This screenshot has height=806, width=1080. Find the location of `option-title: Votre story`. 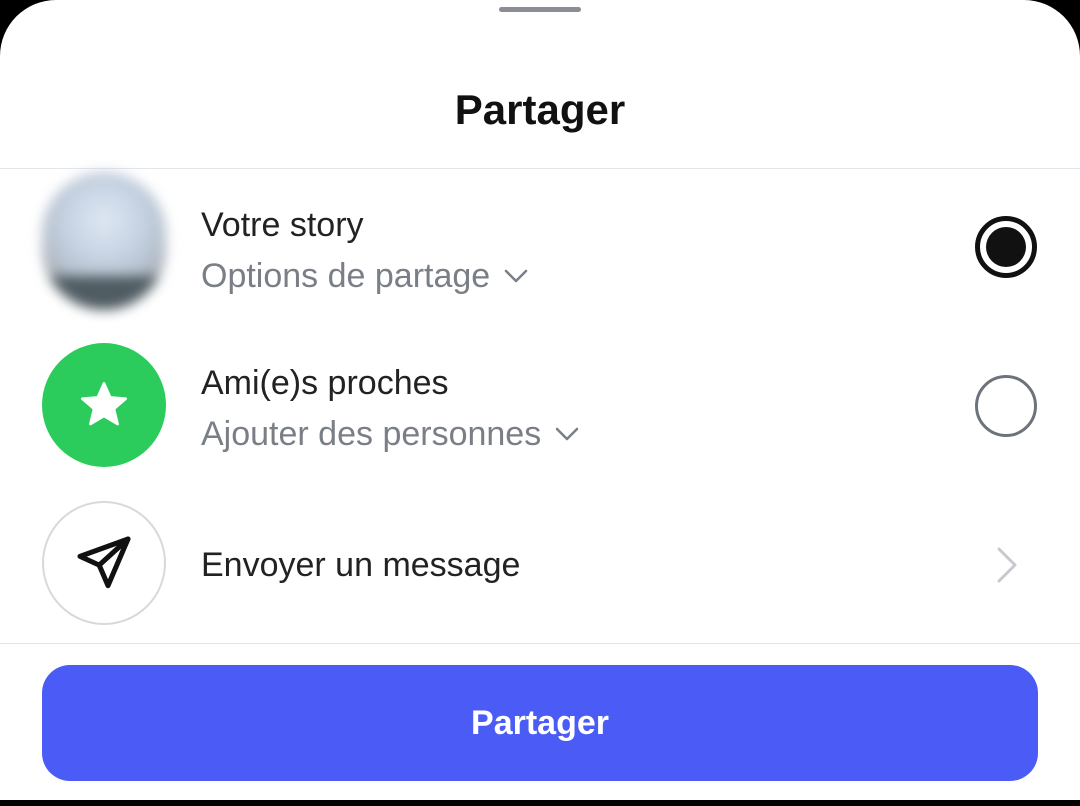

option-title: Votre story is located at coordinates (282, 225).